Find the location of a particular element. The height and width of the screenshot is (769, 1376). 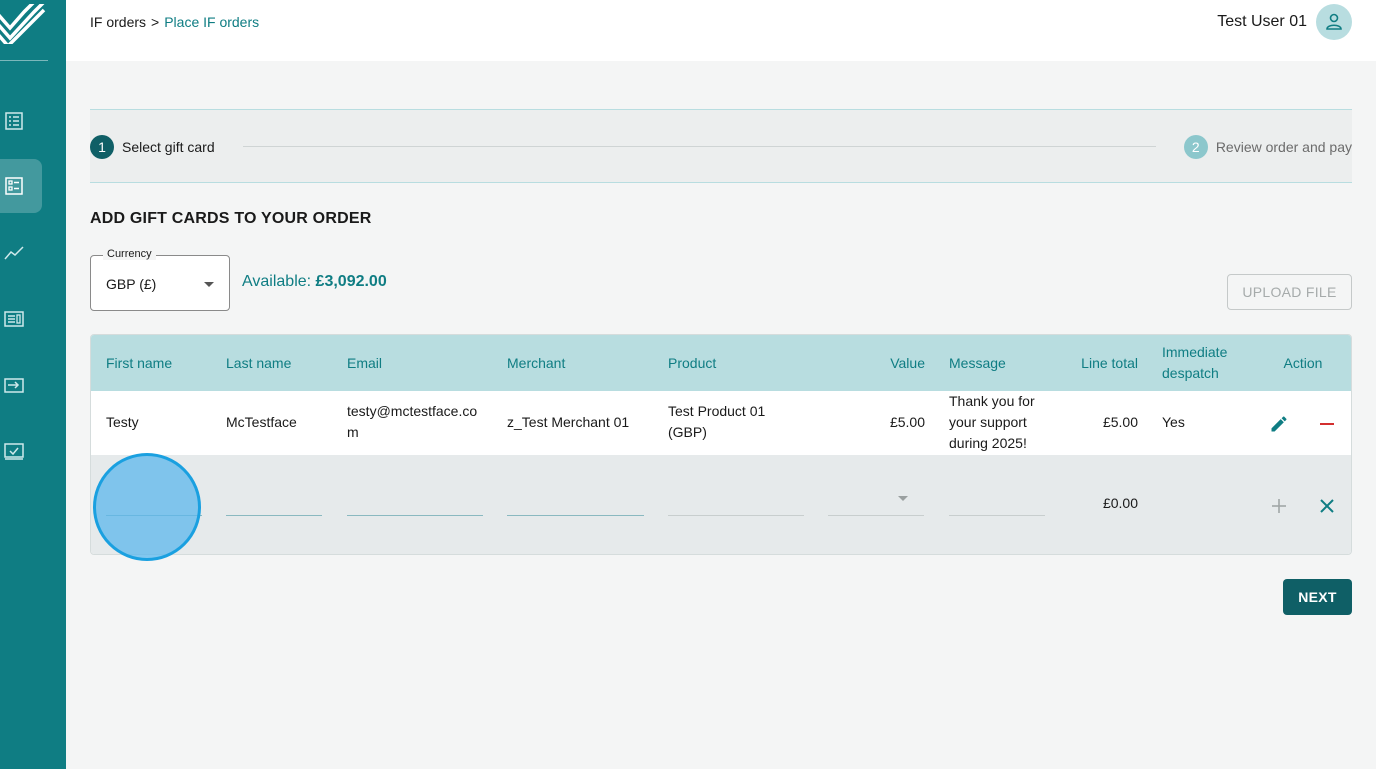

pencil-icon is located at coordinates (1279, 424).